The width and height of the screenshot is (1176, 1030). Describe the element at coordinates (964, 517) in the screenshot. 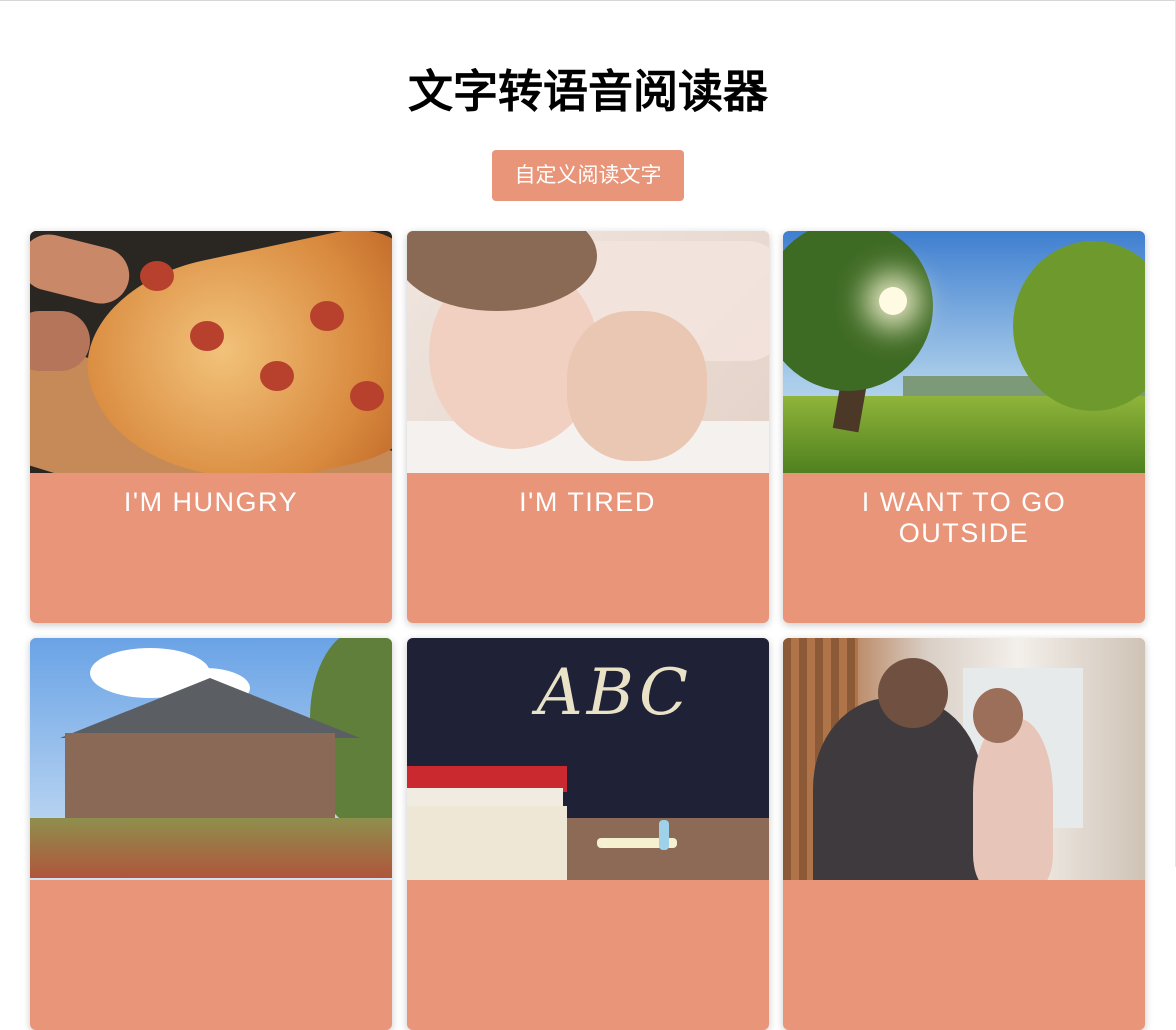

I see `card-label: I Want To Go Outside` at that location.